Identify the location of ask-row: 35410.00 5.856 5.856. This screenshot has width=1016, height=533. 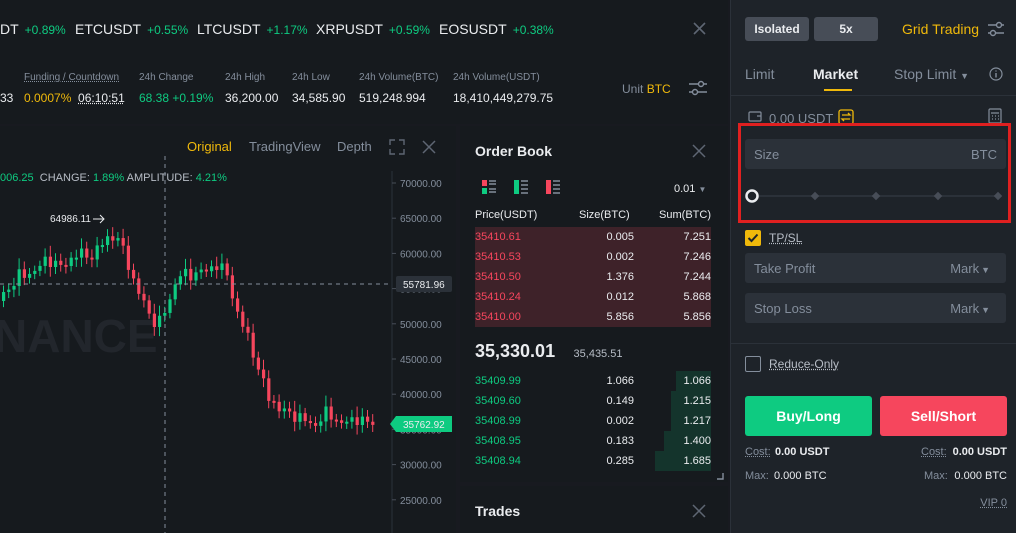
(593, 317).